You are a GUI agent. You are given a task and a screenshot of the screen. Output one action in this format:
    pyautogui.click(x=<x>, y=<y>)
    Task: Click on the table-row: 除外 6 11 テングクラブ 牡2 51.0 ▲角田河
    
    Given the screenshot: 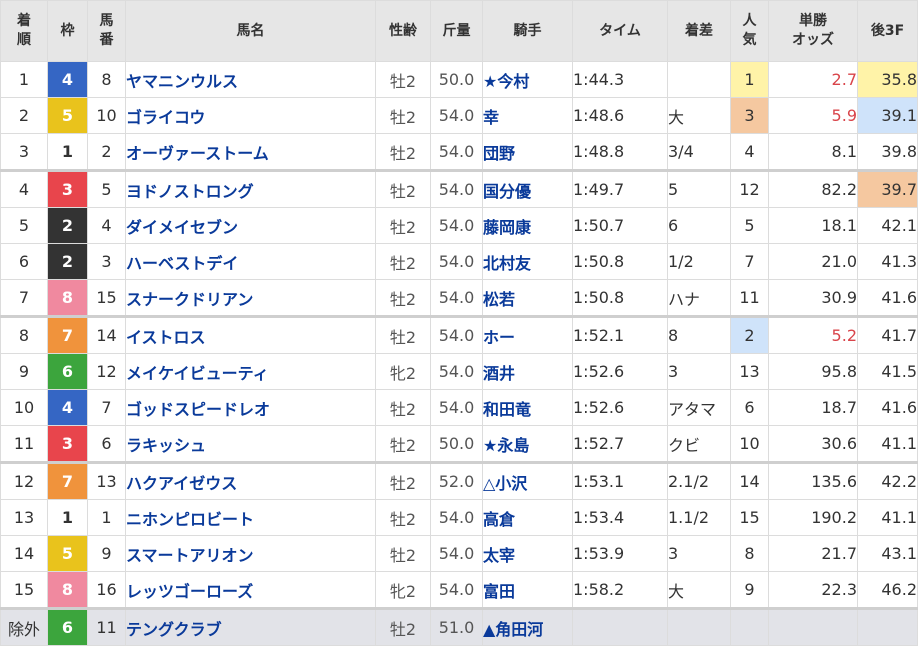 What is the action you would take?
    pyautogui.click(x=459, y=626)
    